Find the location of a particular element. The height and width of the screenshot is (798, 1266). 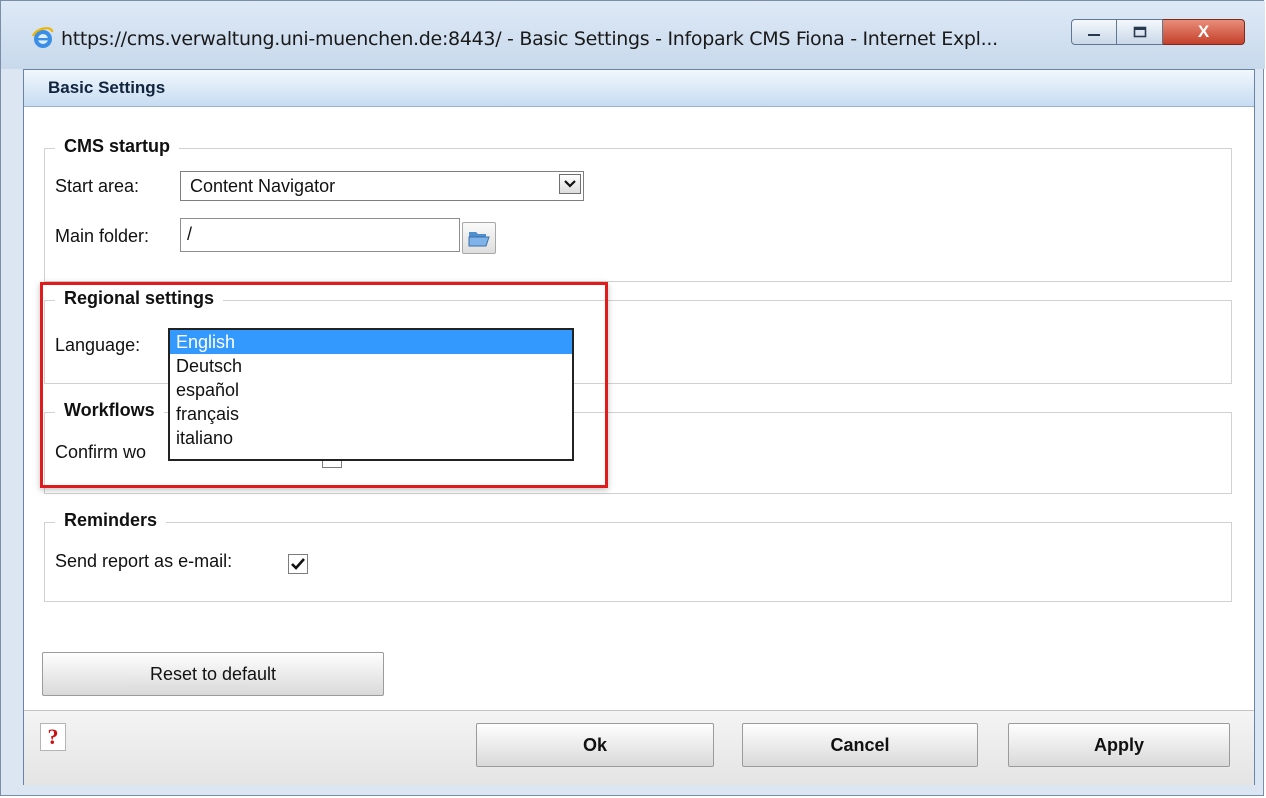

regional-settings-legend: Regional settings is located at coordinates (139, 298).